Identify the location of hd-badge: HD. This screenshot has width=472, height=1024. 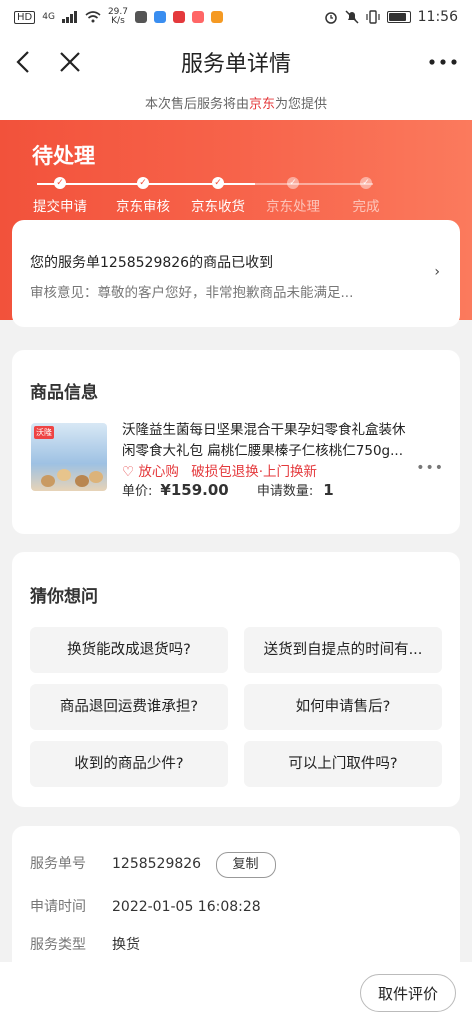
(25, 17).